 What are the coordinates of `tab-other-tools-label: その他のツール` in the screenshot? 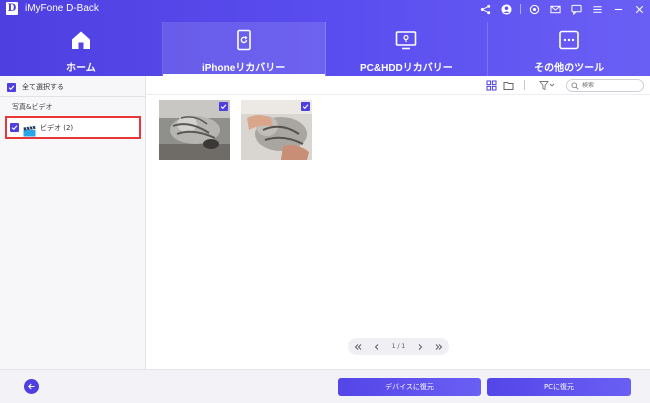 It's located at (569, 68).